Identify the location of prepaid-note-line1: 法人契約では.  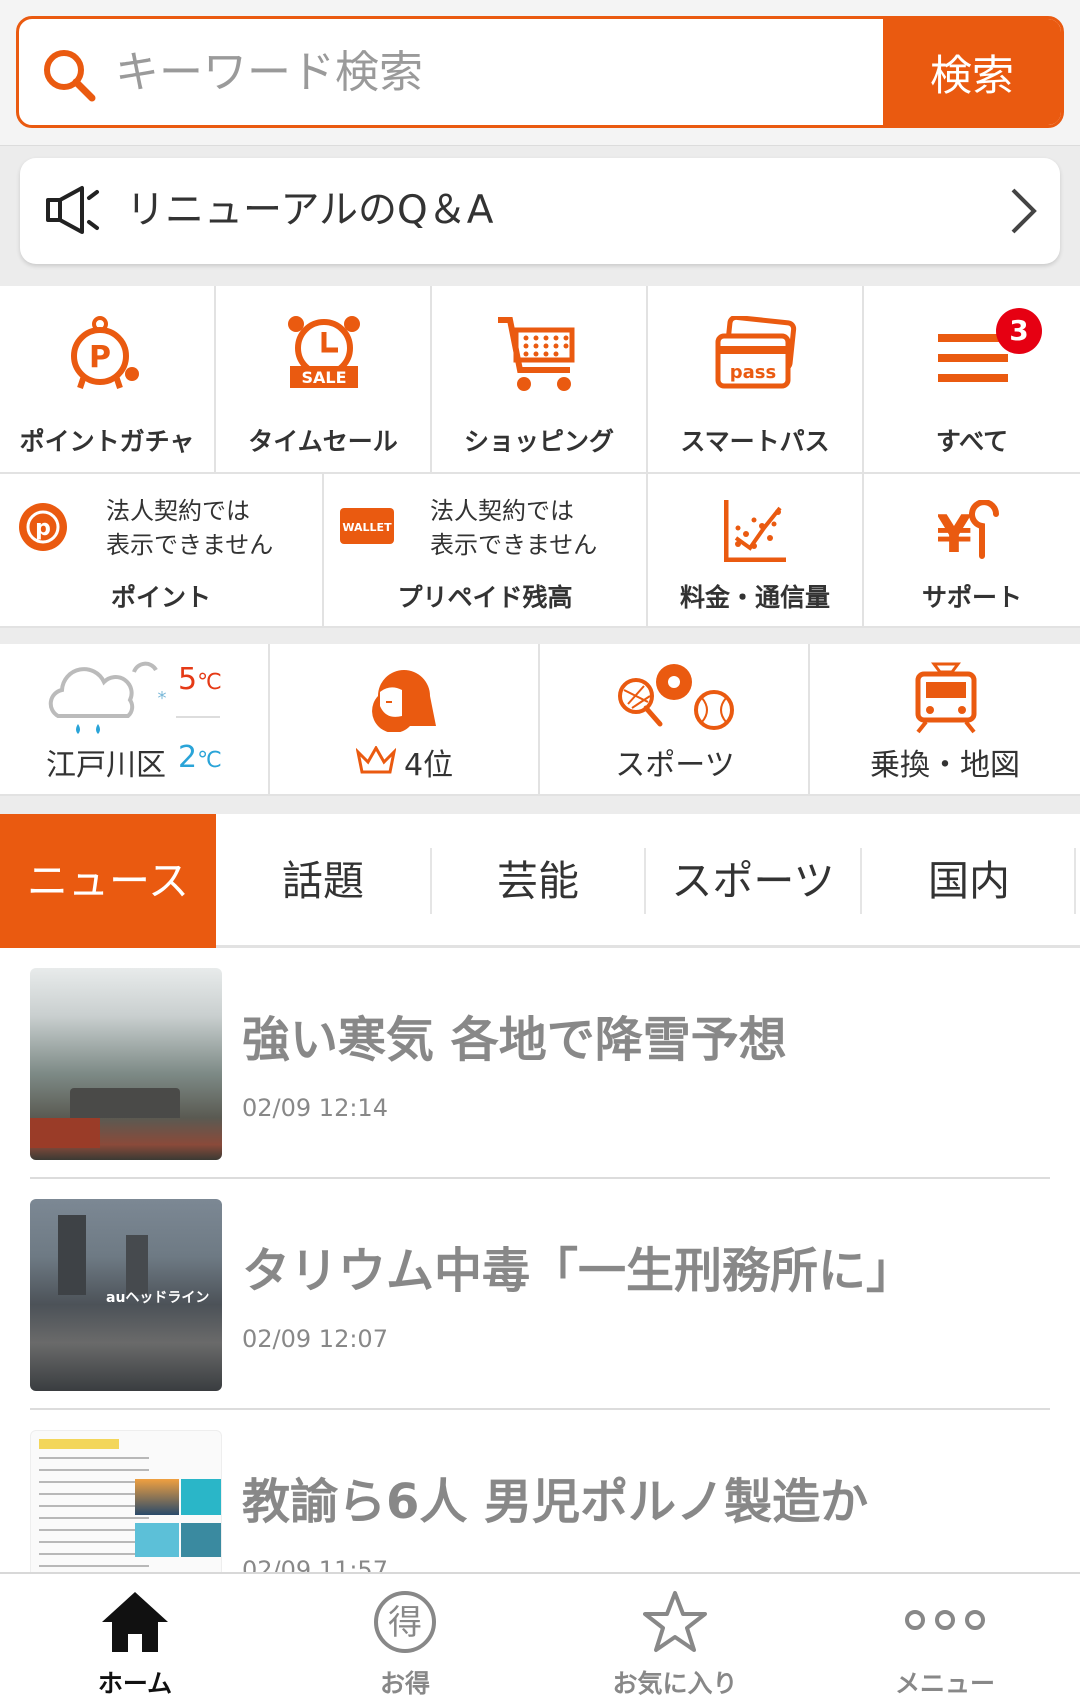
(502, 511).